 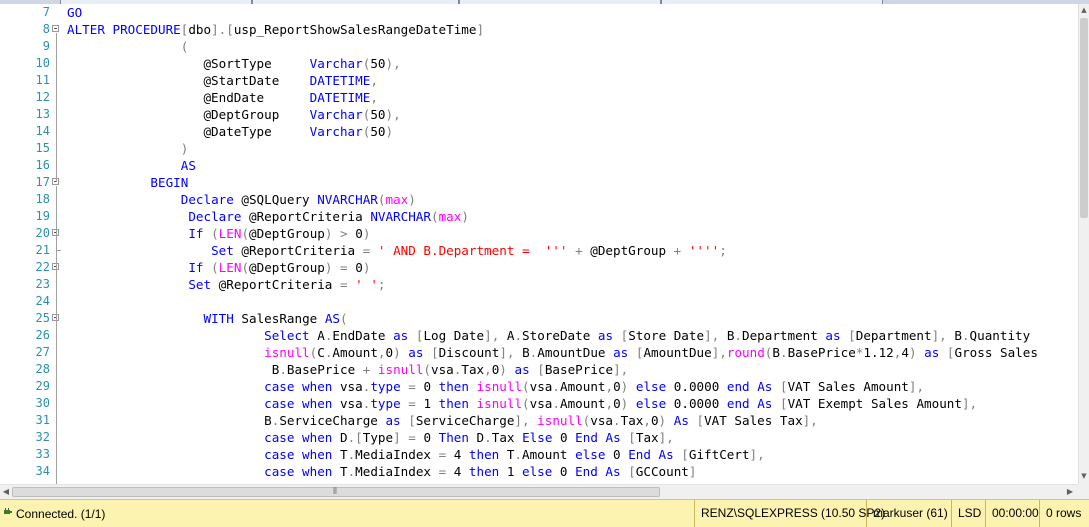 What do you see at coordinates (539, 284) in the screenshot?
I see `code-line: 23 Set @ReportCriteria = ' ';` at bounding box center [539, 284].